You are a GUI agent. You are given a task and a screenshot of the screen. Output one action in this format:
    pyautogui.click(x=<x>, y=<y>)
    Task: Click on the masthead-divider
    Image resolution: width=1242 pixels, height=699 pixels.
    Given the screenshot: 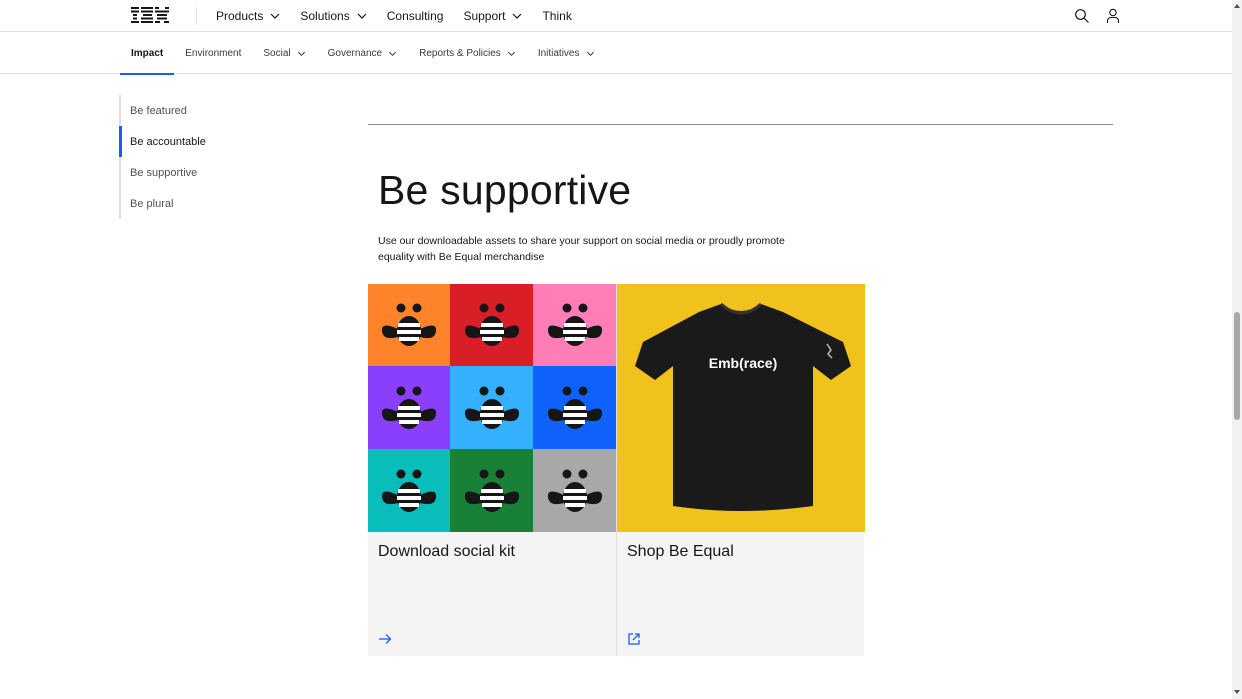 What is the action you would take?
    pyautogui.click(x=196, y=16)
    